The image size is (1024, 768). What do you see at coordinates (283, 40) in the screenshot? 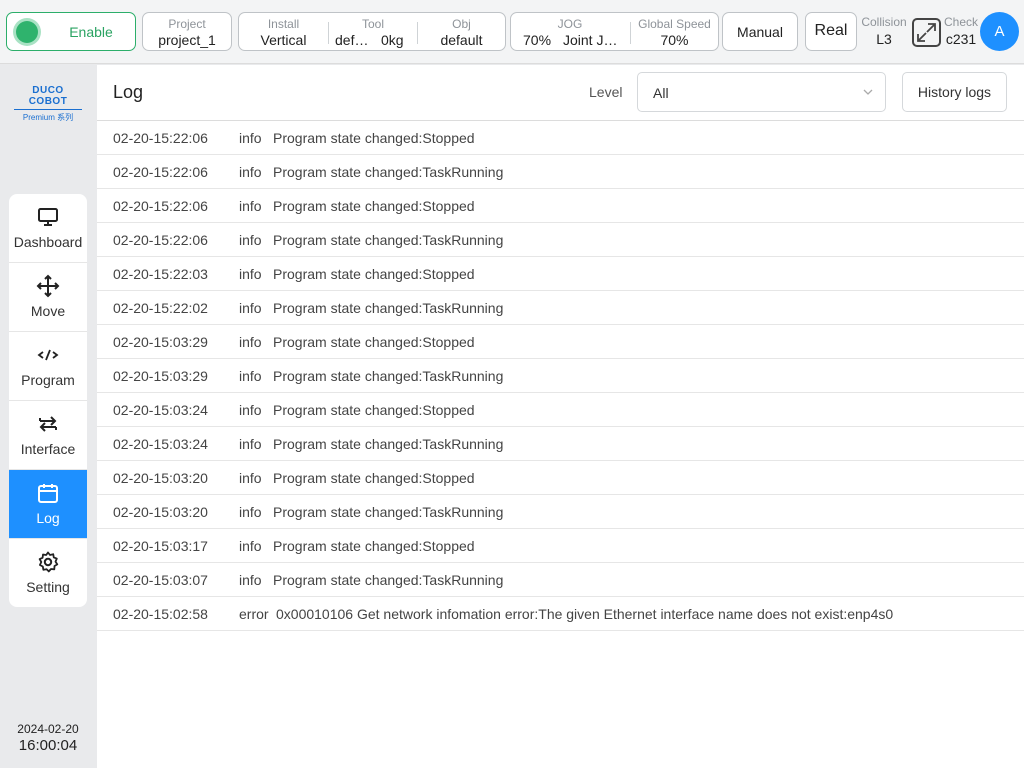
I see `install-value: Vertical` at bounding box center [283, 40].